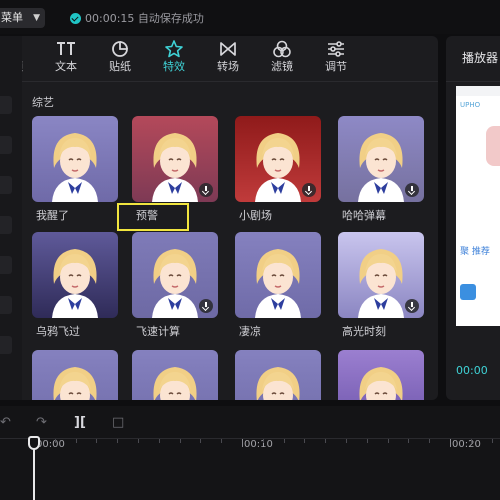 This screenshot has width=500, height=500. I want to click on tab-effects: 特效, so click(174, 59).